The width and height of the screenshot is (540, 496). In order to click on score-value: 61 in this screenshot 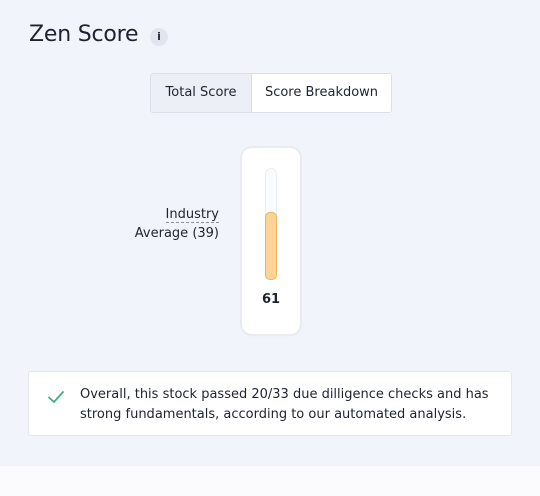, I will do `click(271, 299)`.